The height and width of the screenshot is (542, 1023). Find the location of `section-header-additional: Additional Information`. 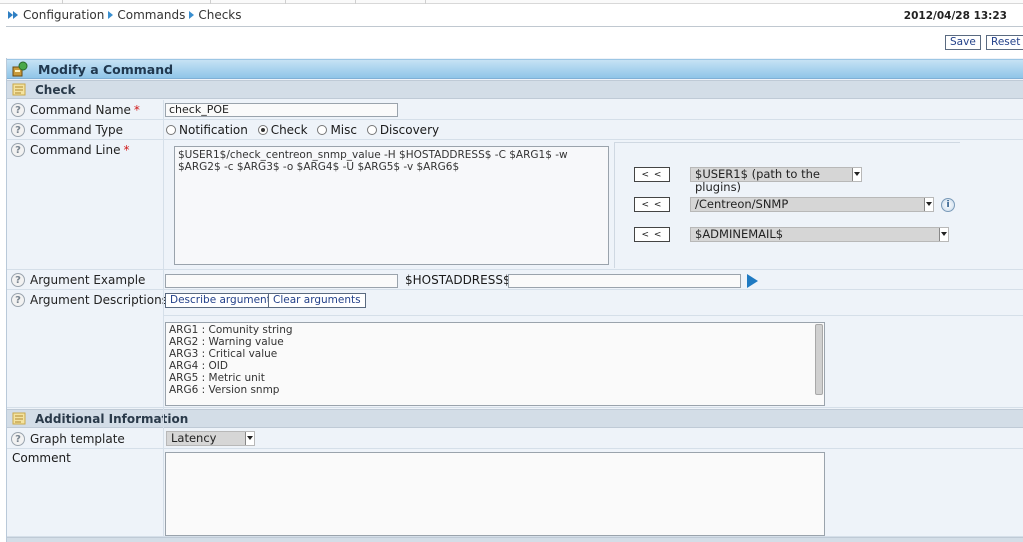

section-header-additional: Additional Information is located at coordinates (515, 418).